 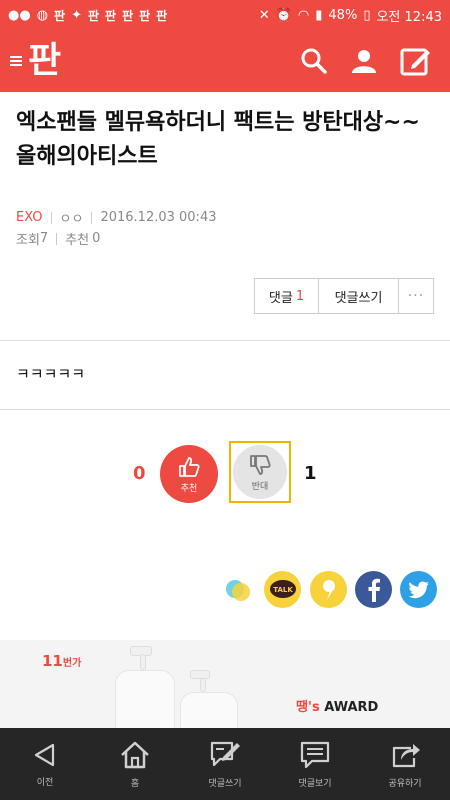 I want to click on nav-write-comment: 댓글쓰기, so click(x=225, y=764).